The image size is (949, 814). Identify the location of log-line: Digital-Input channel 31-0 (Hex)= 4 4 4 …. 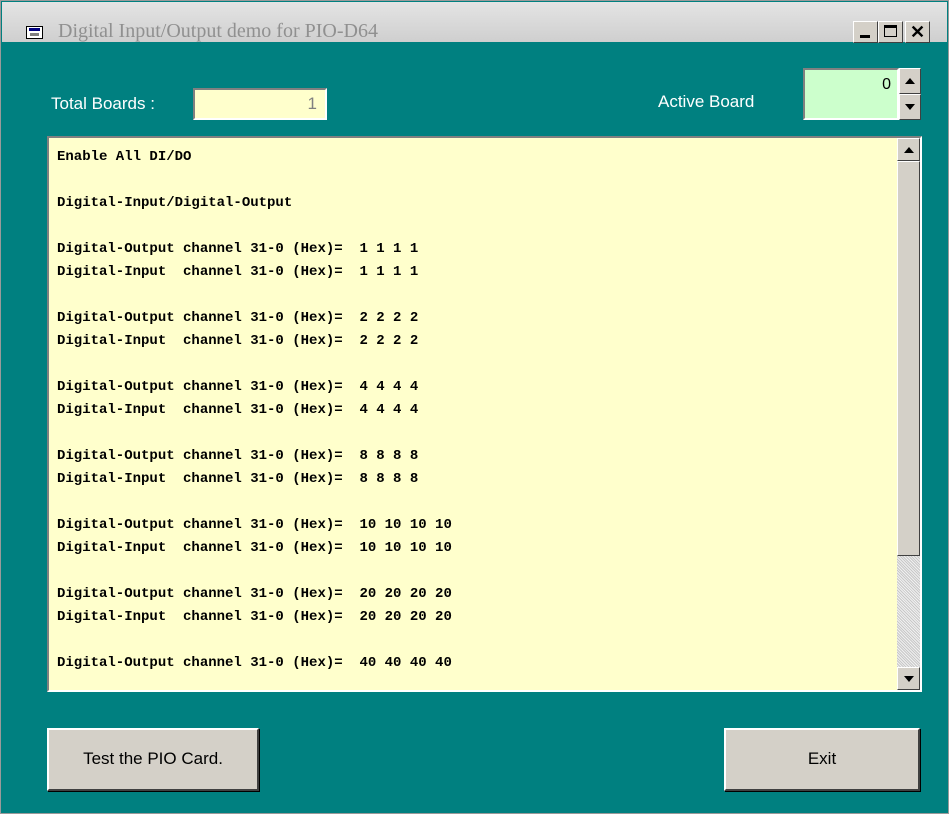
(238, 410).